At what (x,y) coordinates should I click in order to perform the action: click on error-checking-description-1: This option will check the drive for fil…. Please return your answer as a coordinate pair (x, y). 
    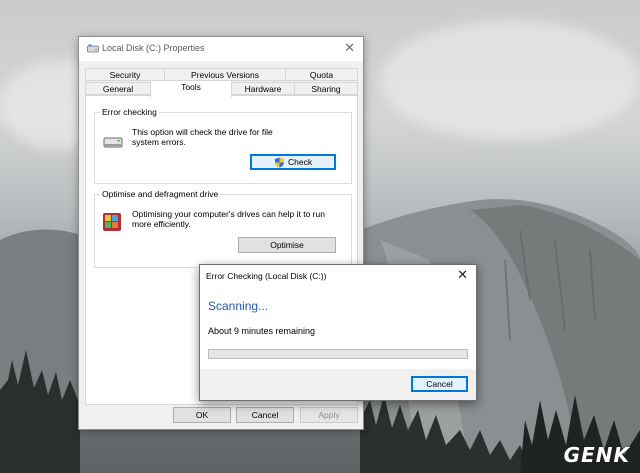
    Looking at the image, I should click on (202, 132).